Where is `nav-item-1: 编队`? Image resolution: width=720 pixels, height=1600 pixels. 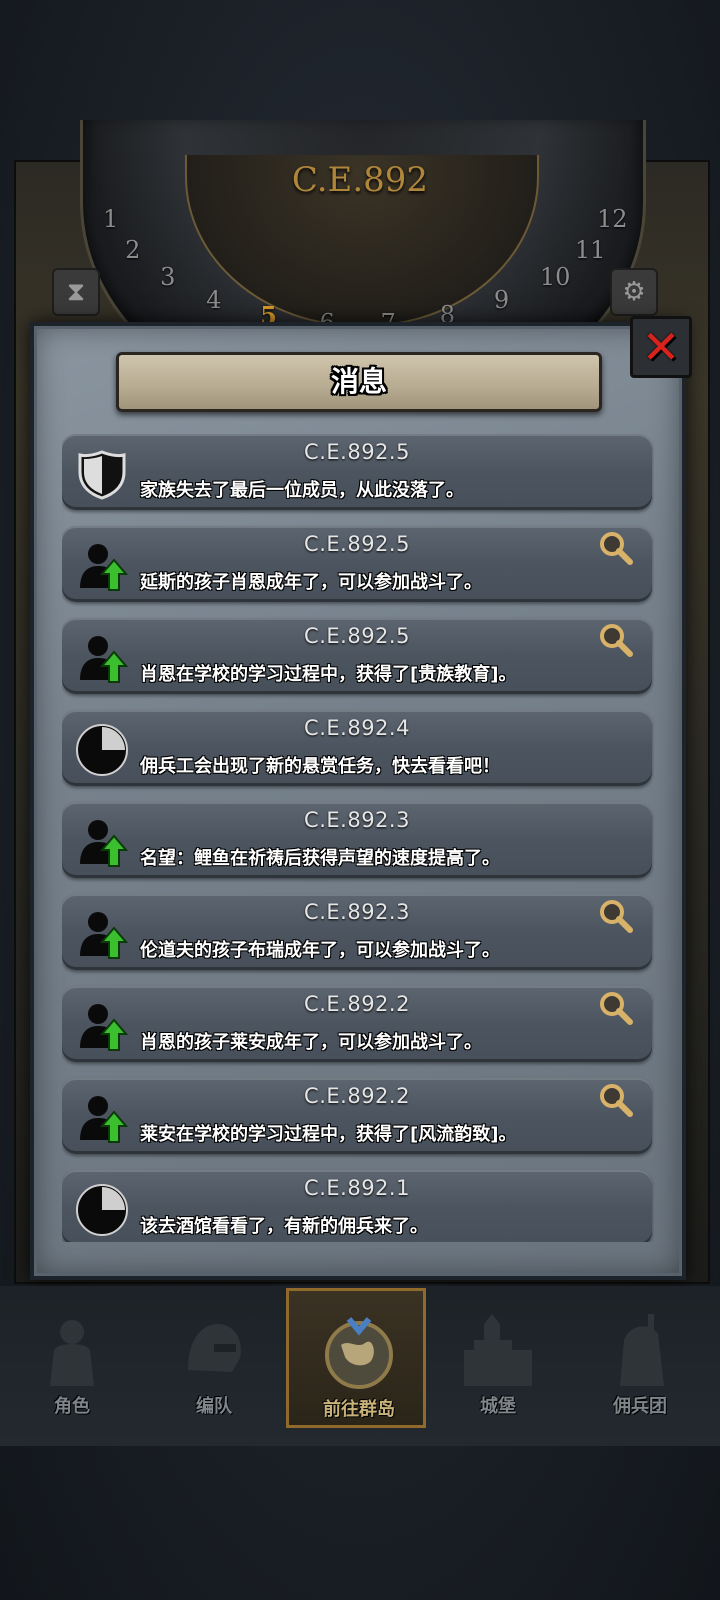
nav-item-1: 编队 is located at coordinates (214, 1358).